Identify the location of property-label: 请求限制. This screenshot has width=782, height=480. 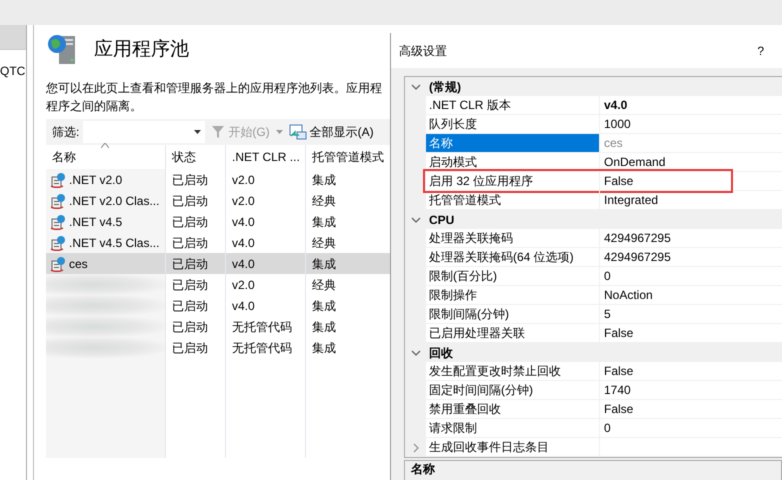
(513, 428).